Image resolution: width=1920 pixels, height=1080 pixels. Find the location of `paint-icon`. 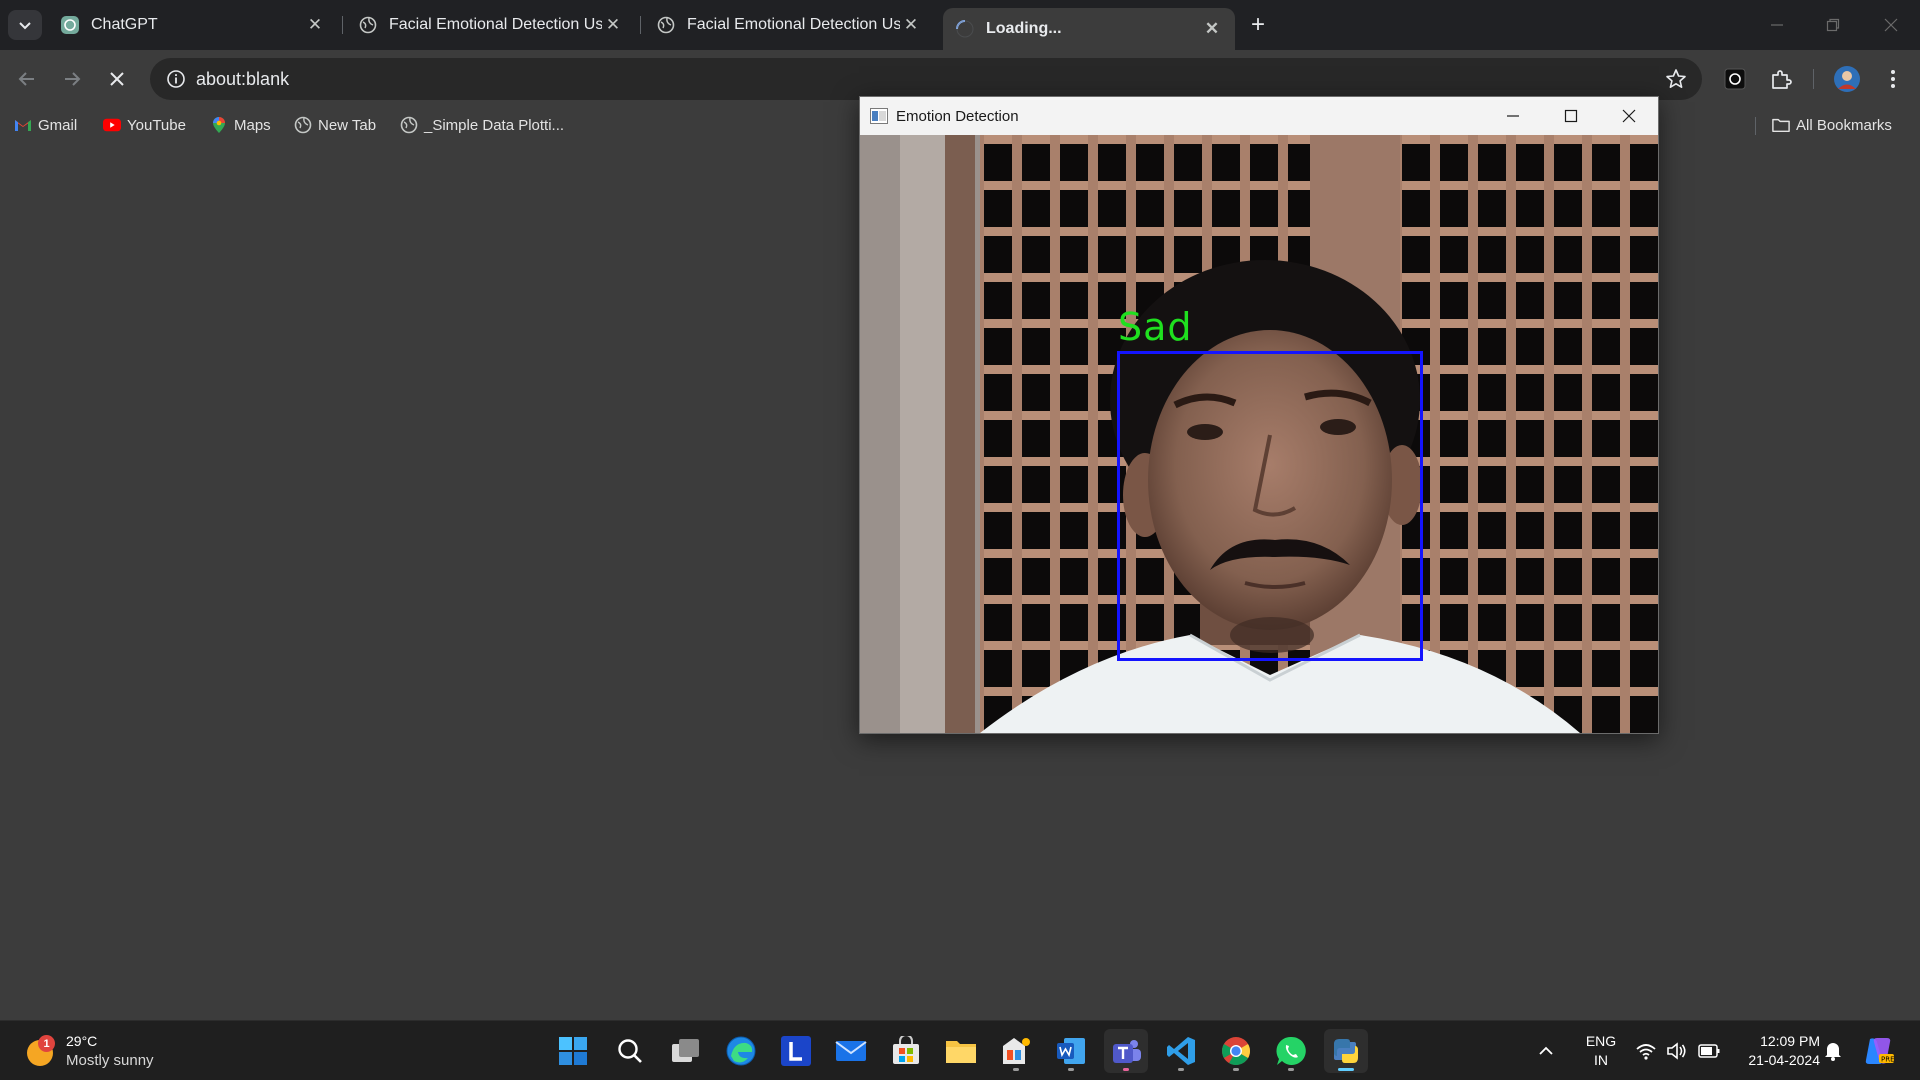

paint-icon is located at coordinates (1016, 1051).